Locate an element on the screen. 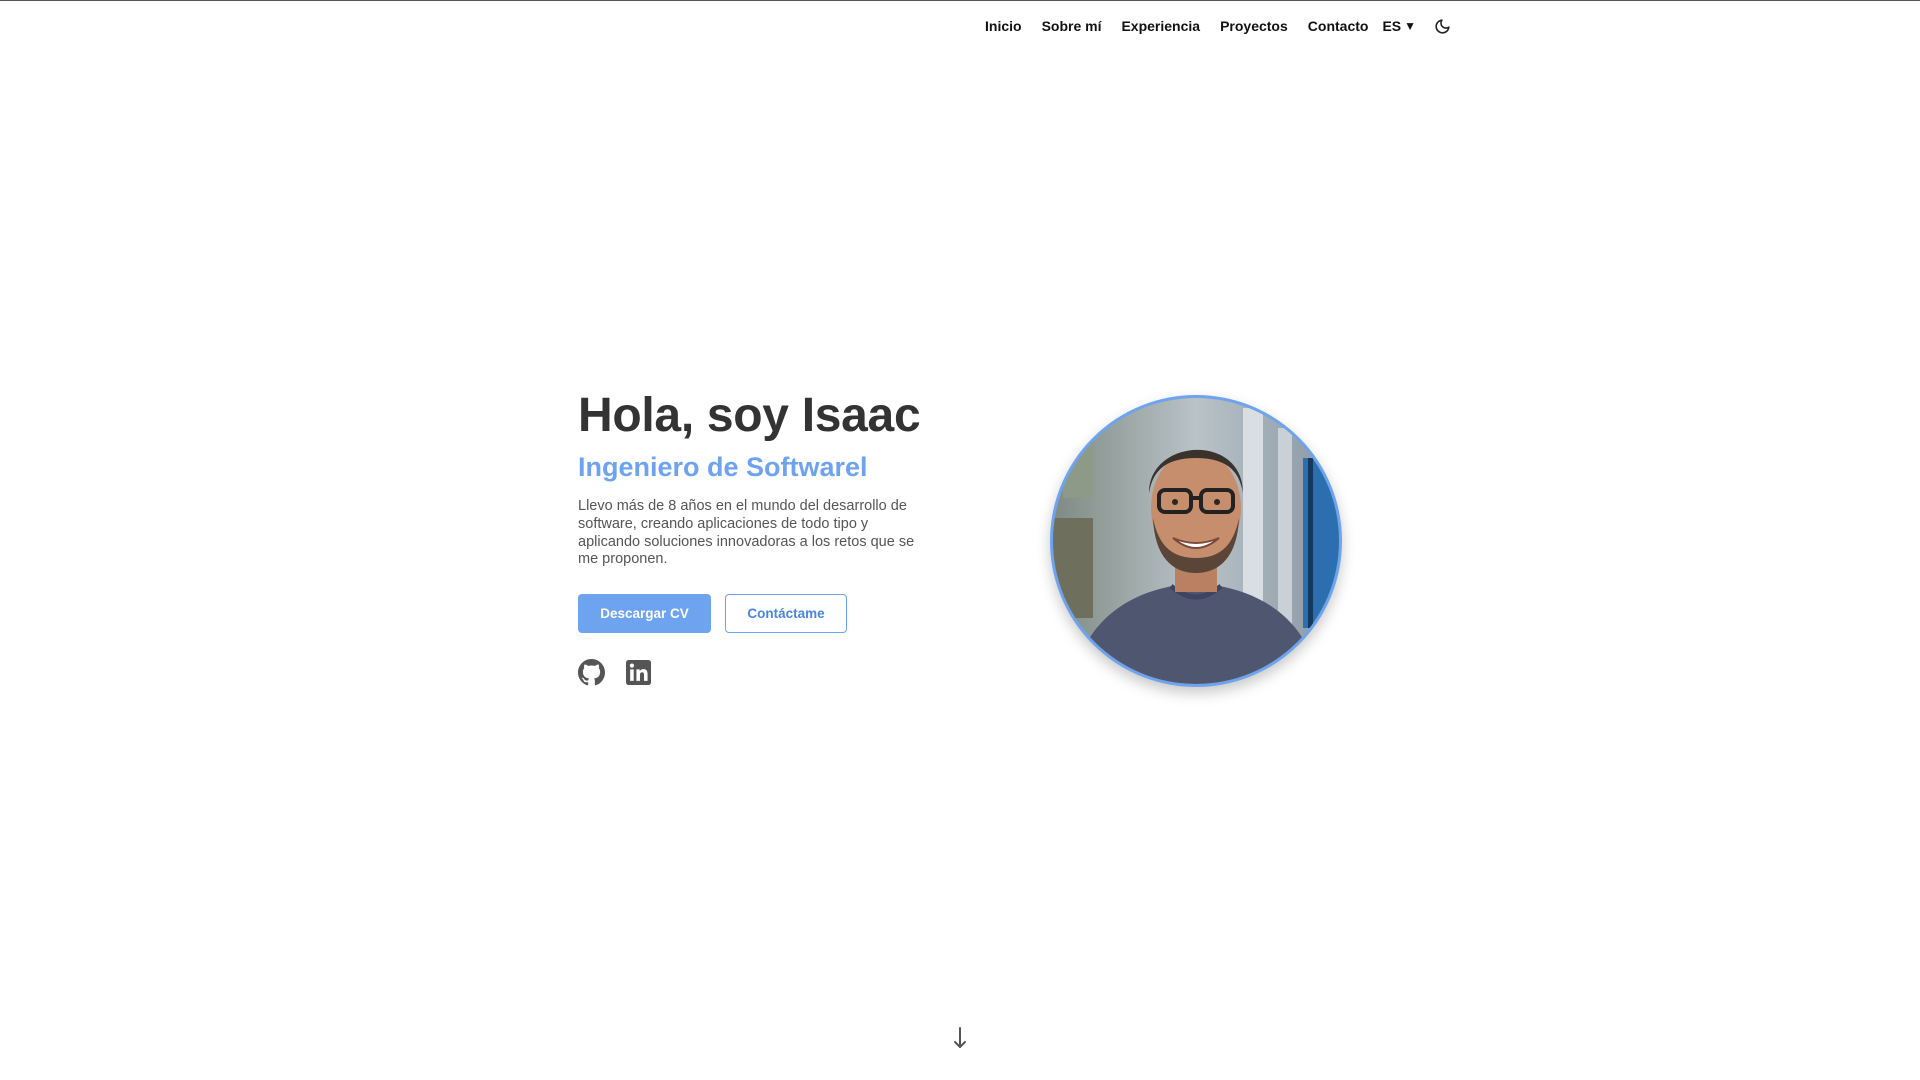  linkedin-link is located at coordinates (638, 672).